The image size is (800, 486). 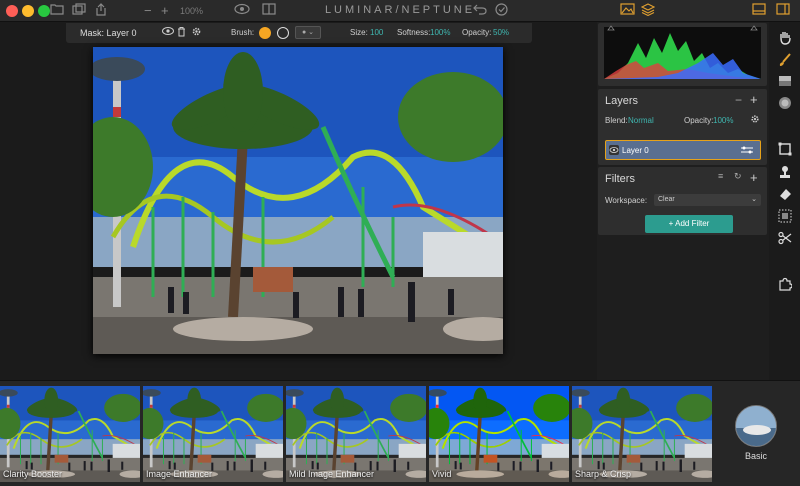 I want to click on blend-mode-value: Normal, so click(x=641, y=120).